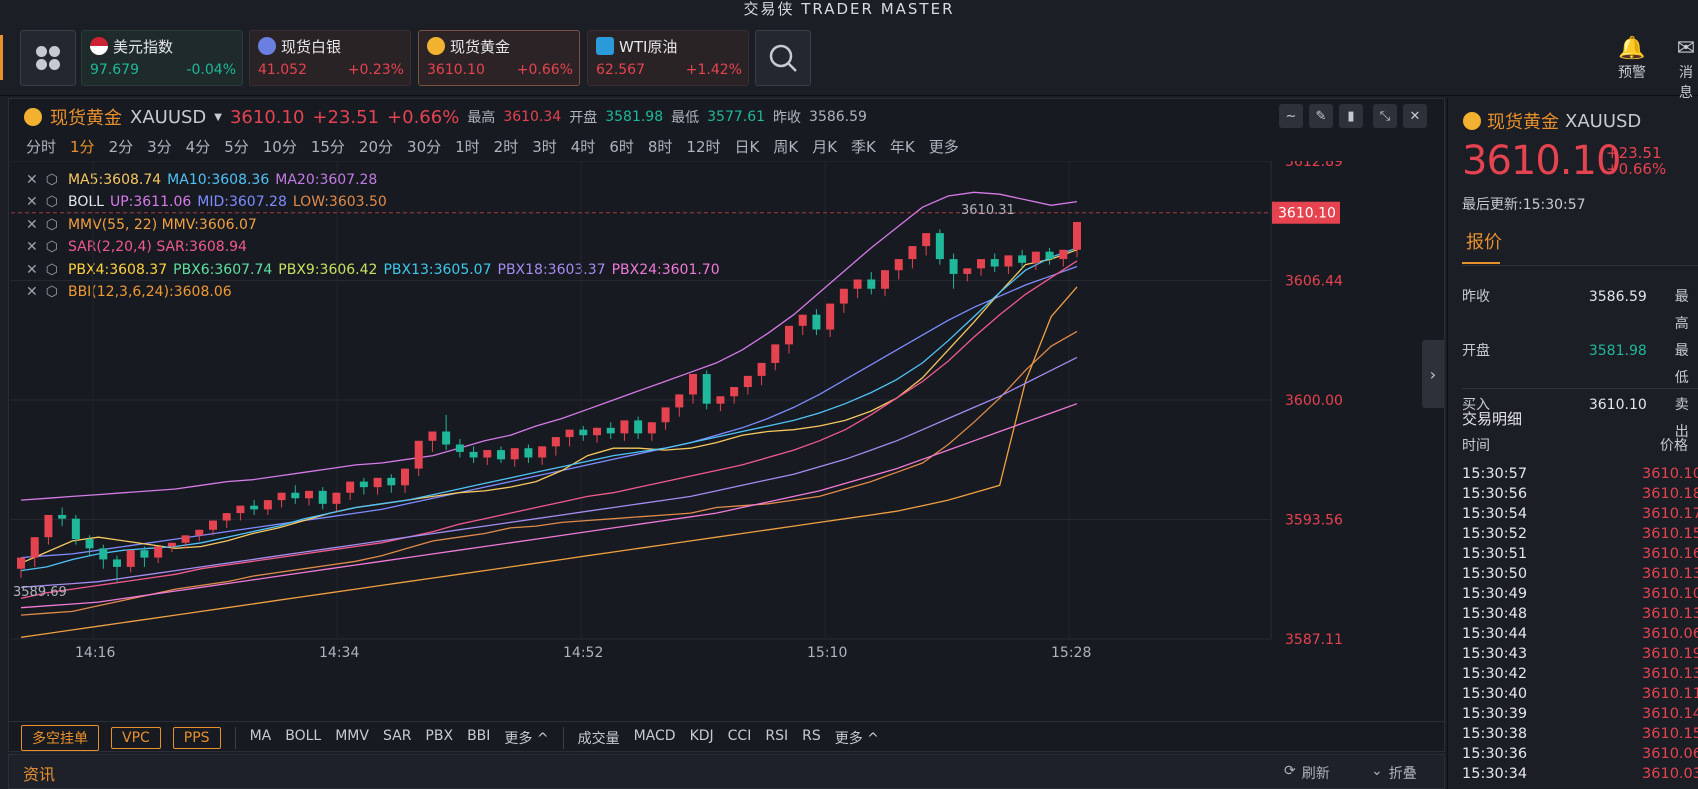 The width and height of the screenshot is (1698, 789). What do you see at coordinates (467, 146) in the screenshot?
I see `tab-timeframe: 1时` at bounding box center [467, 146].